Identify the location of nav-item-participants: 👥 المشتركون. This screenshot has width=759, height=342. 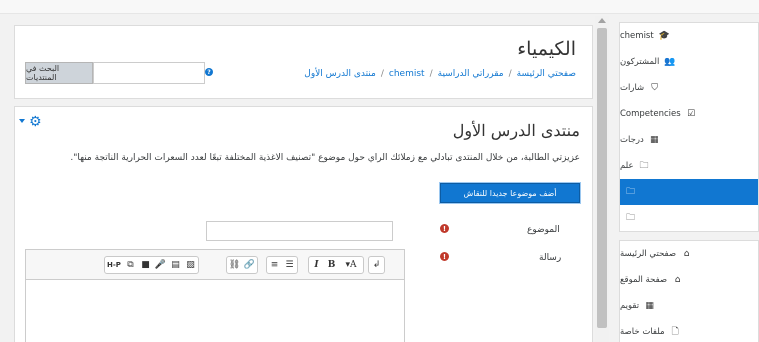
(689, 62).